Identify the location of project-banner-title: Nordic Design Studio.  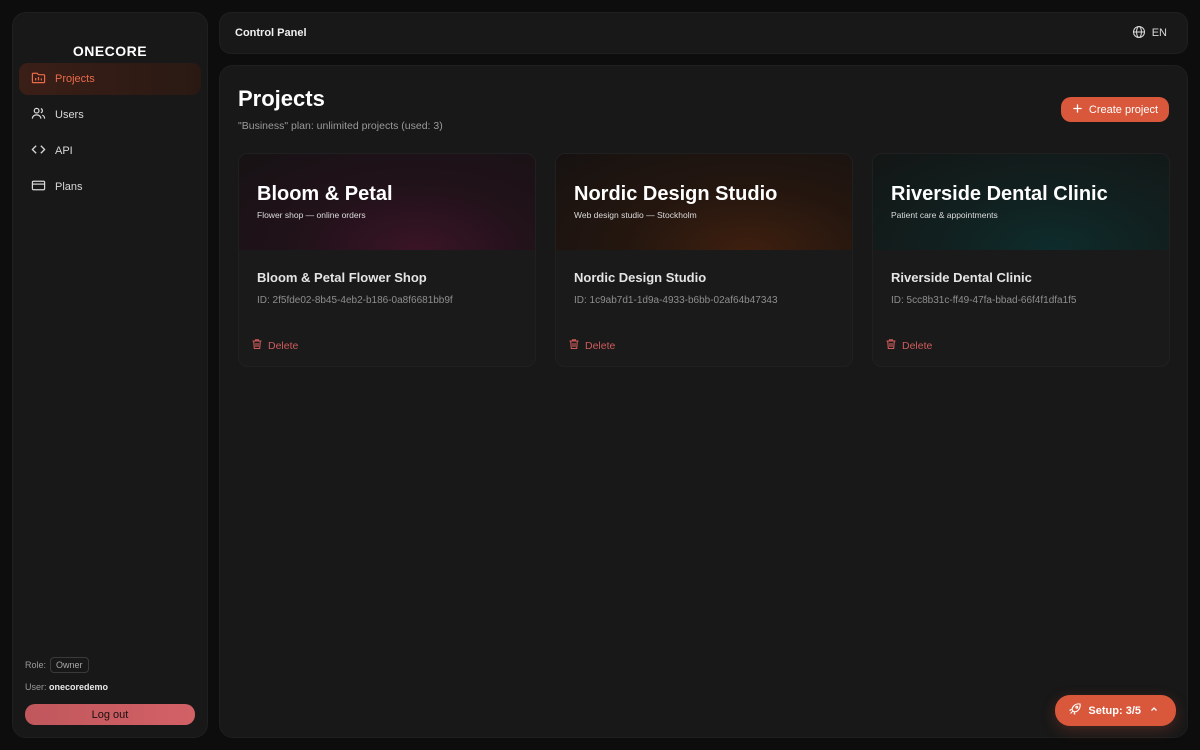
(676, 194).